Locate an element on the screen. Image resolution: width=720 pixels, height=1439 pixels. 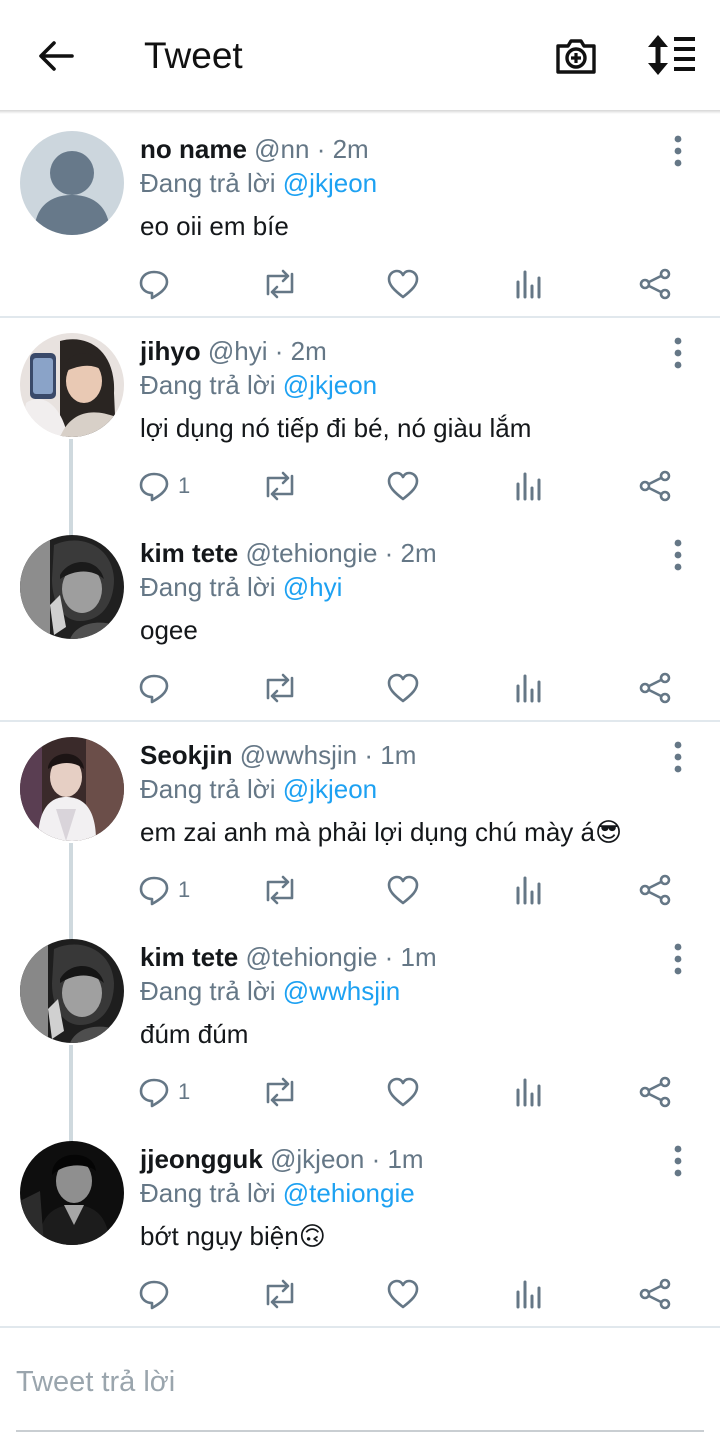
camera-add-icon is located at coordinates (576, 56).